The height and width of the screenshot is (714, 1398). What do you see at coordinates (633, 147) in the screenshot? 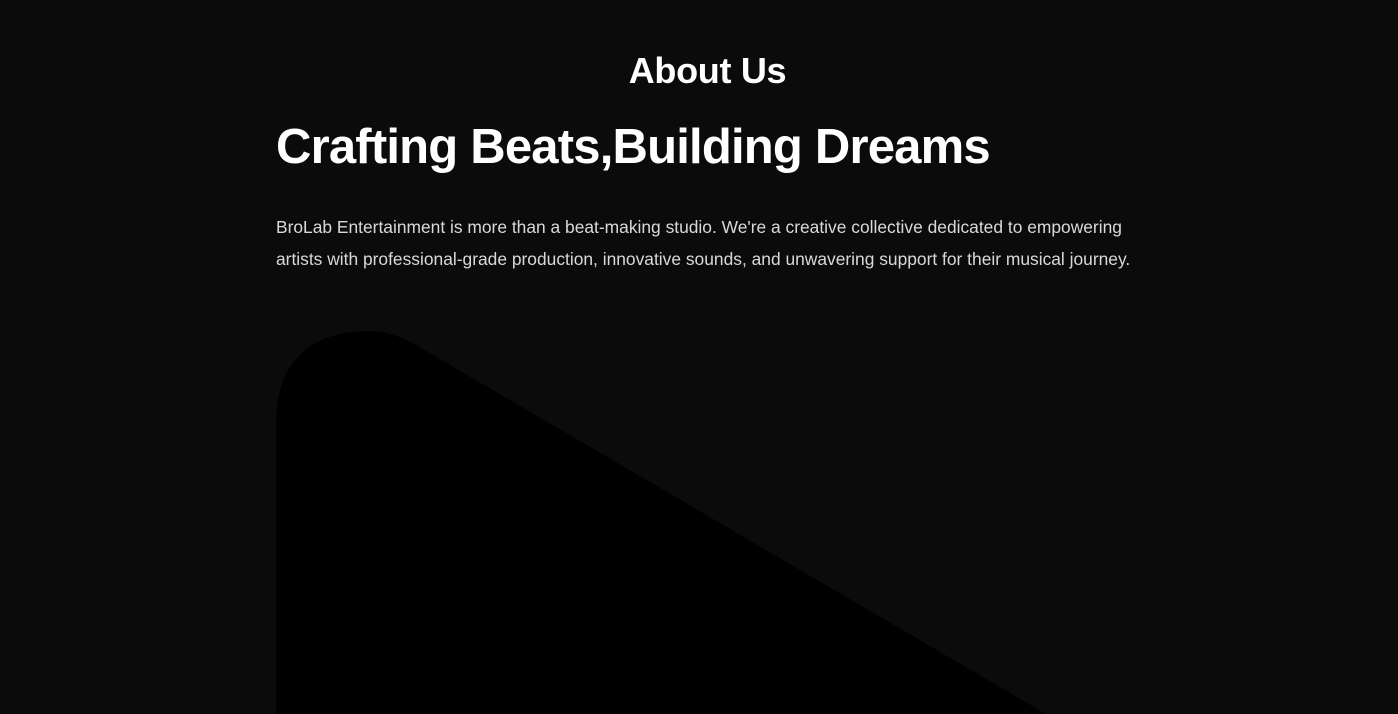
I see `headline: Crafting Beats,Building Dreams` at bounding box center [633, 147].